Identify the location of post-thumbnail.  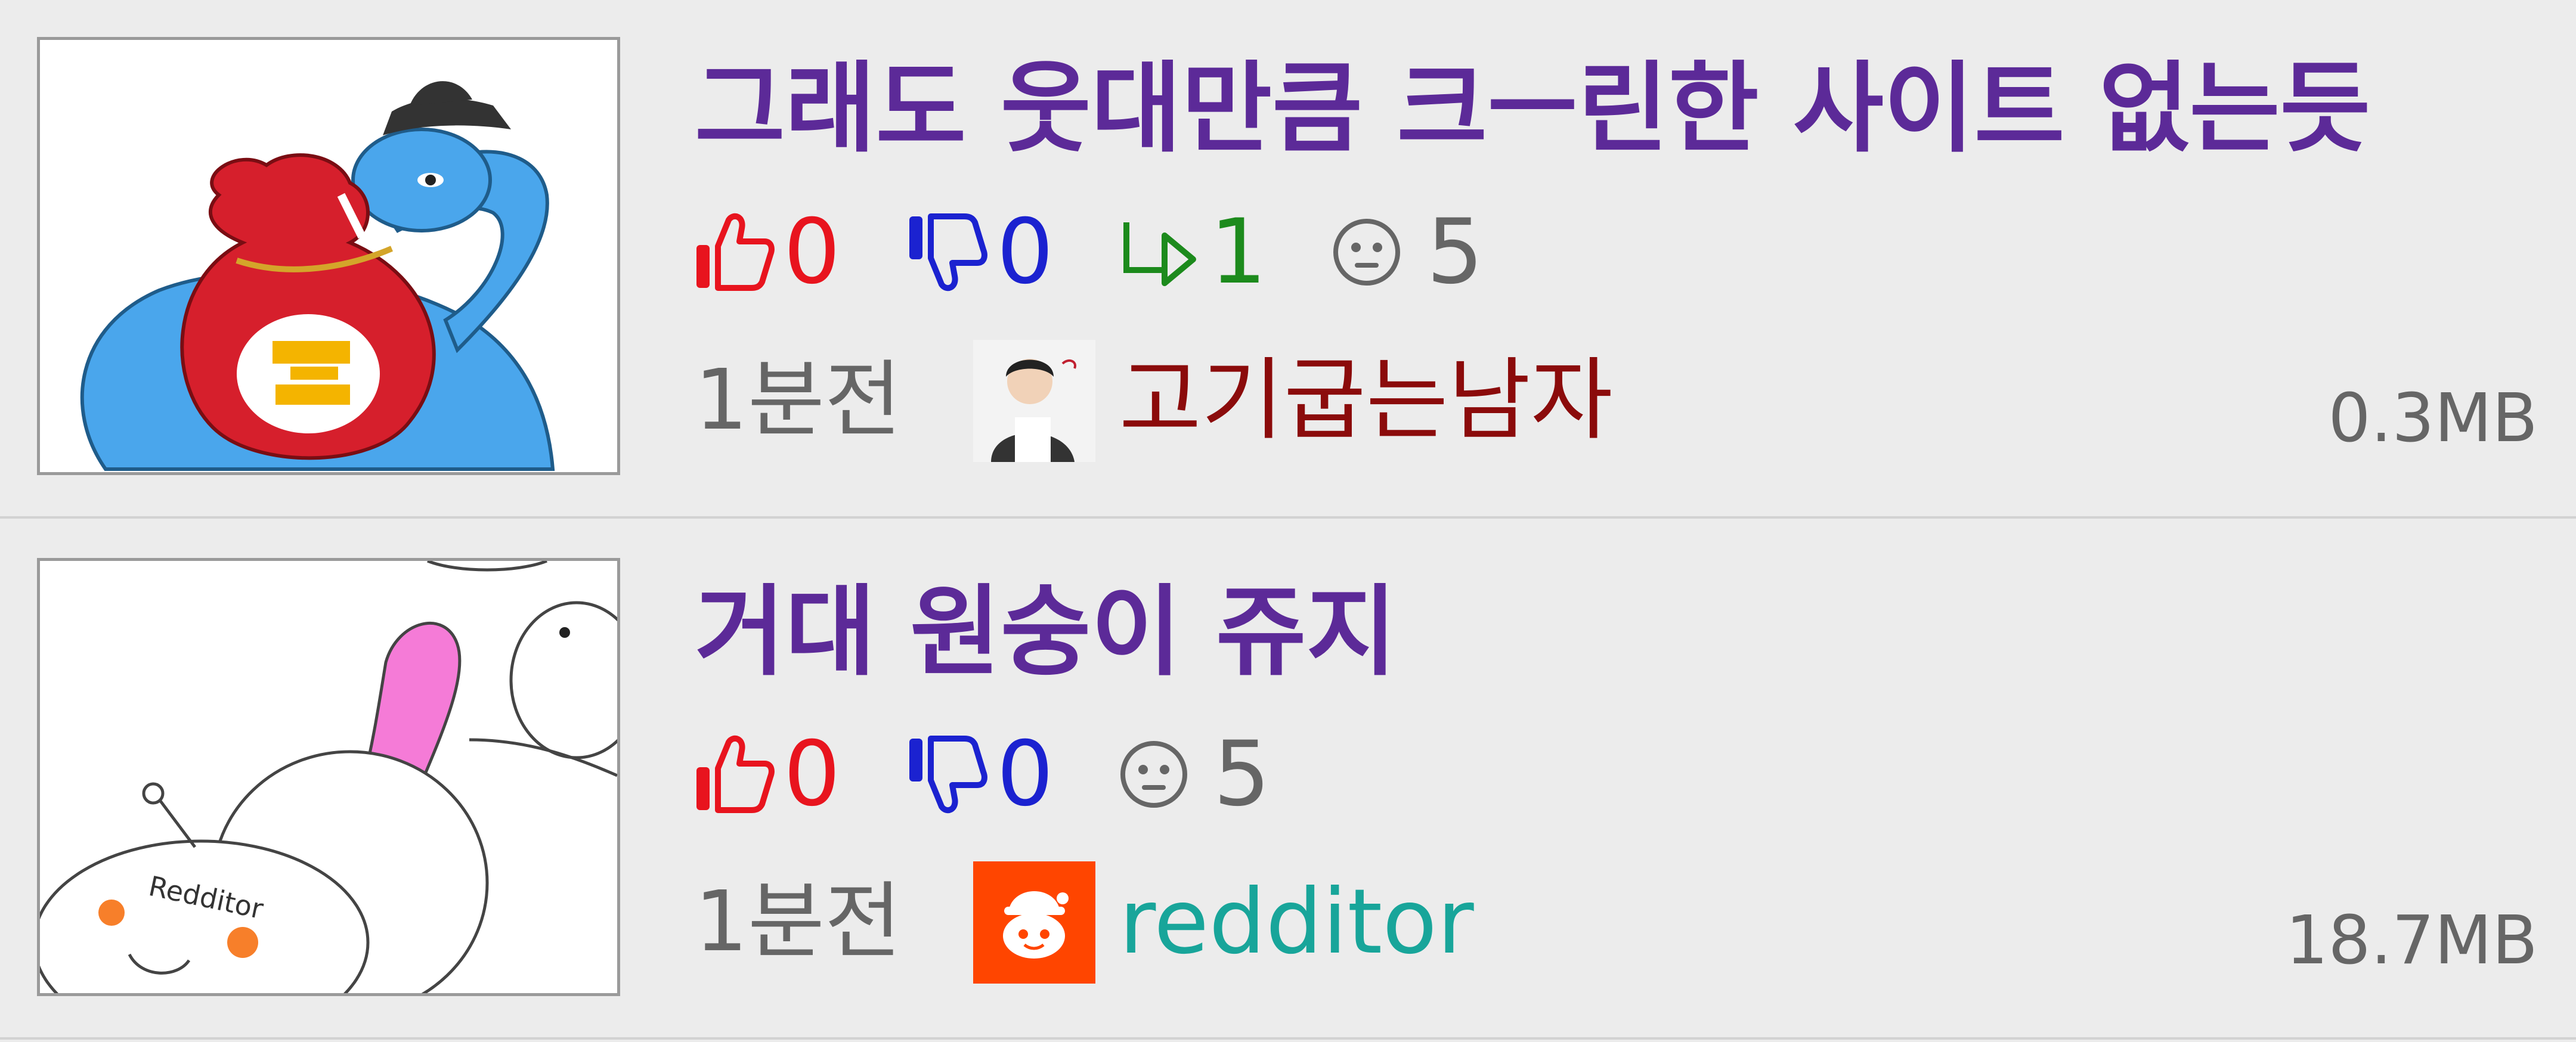
(328, 256).